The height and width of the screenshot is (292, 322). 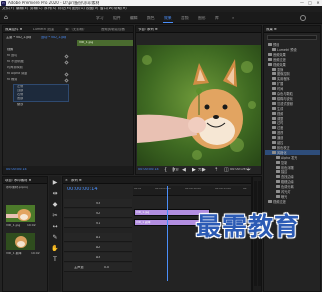 What do you see at coordinates (36, 9) in the screenshot?
I see `menu-clip: 剪辑(C)` at bounding box center [36, 9].